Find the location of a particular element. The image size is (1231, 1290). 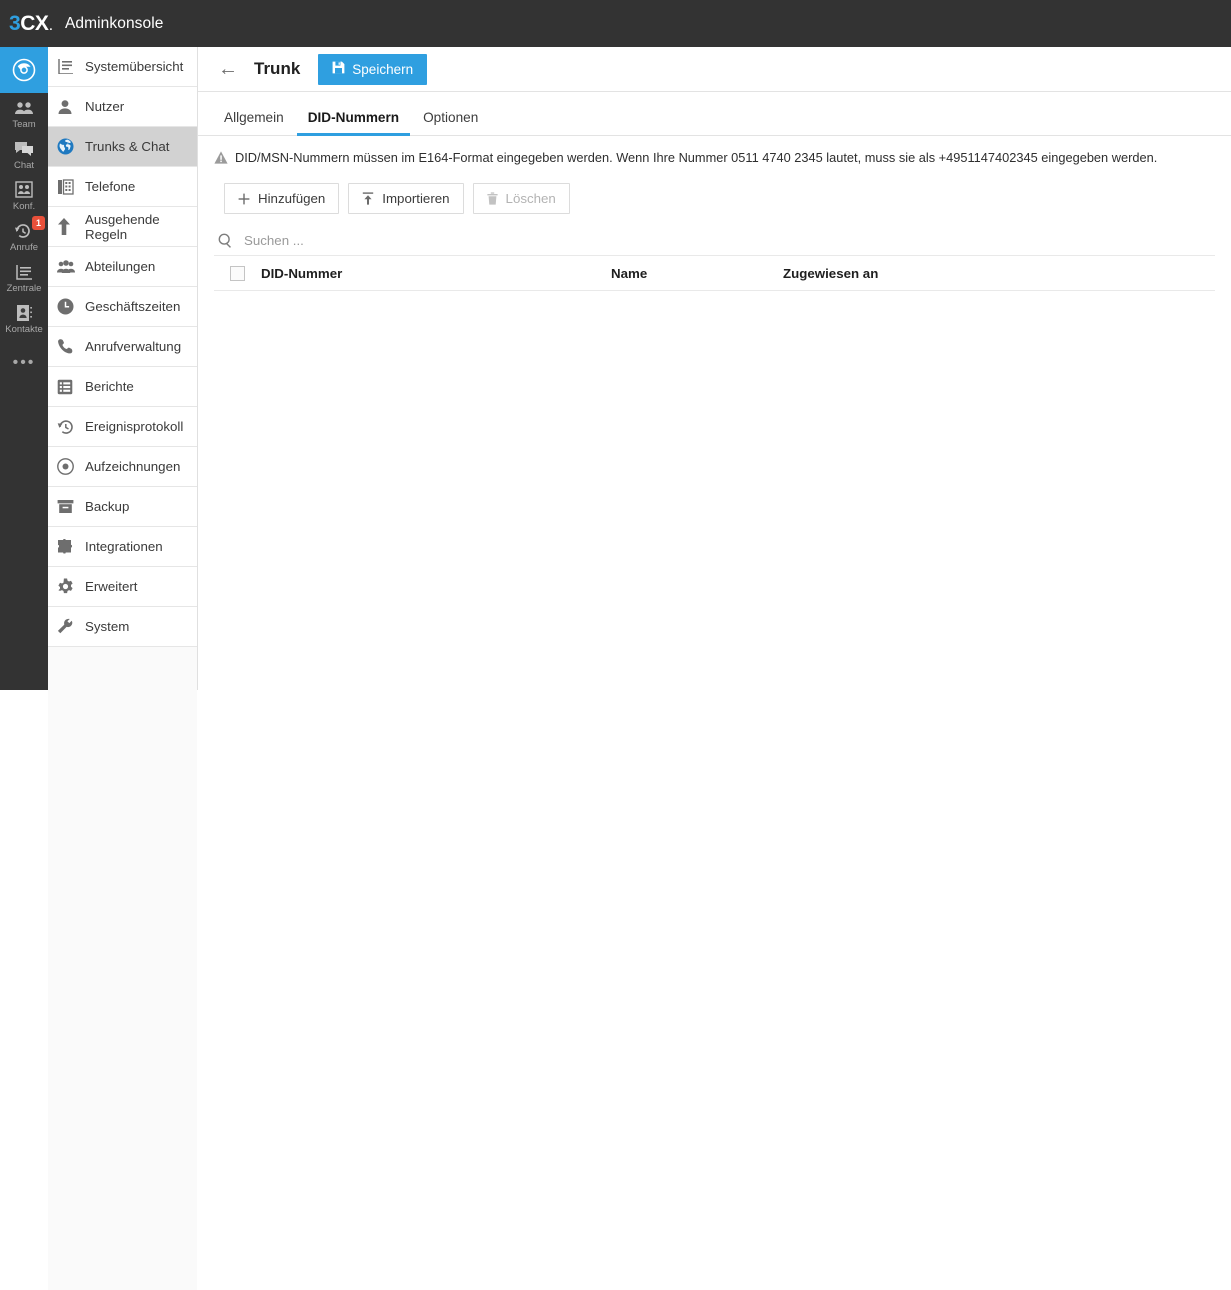

3cx-logo: 3 CX. is located at coordinates (30, 24).